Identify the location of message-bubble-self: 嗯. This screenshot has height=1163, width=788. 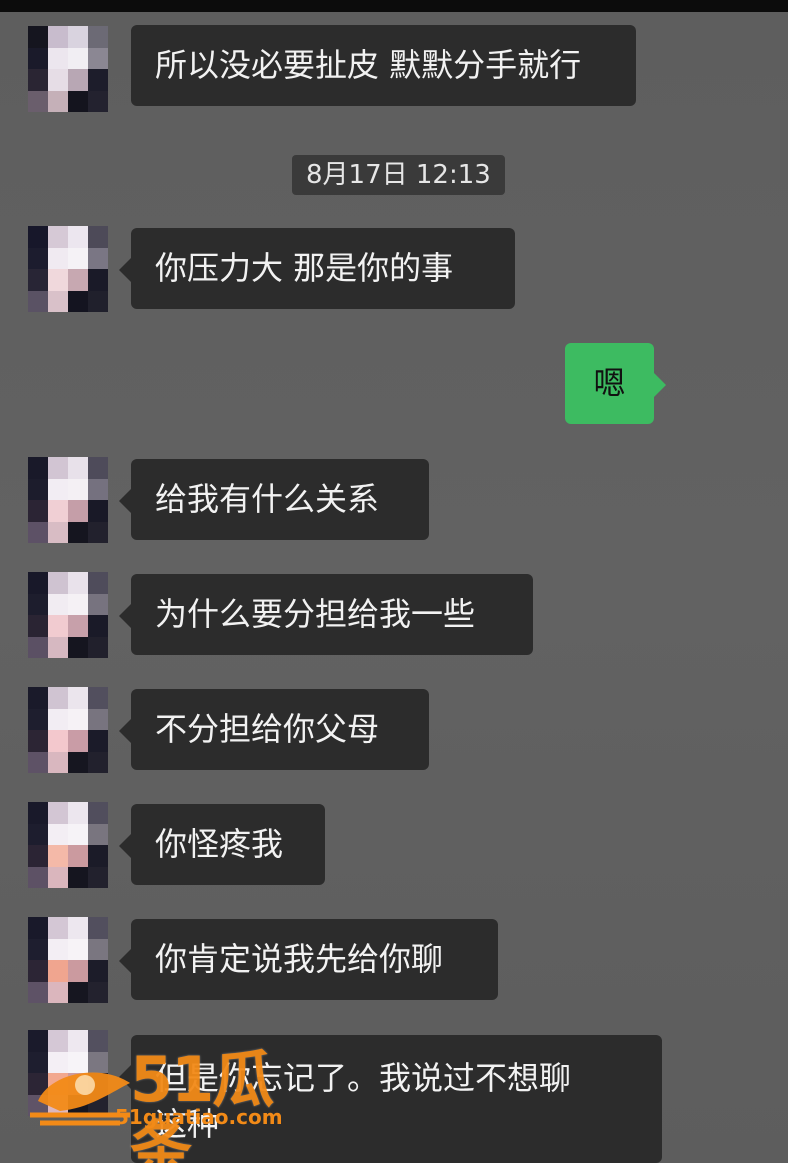
(615, 383).